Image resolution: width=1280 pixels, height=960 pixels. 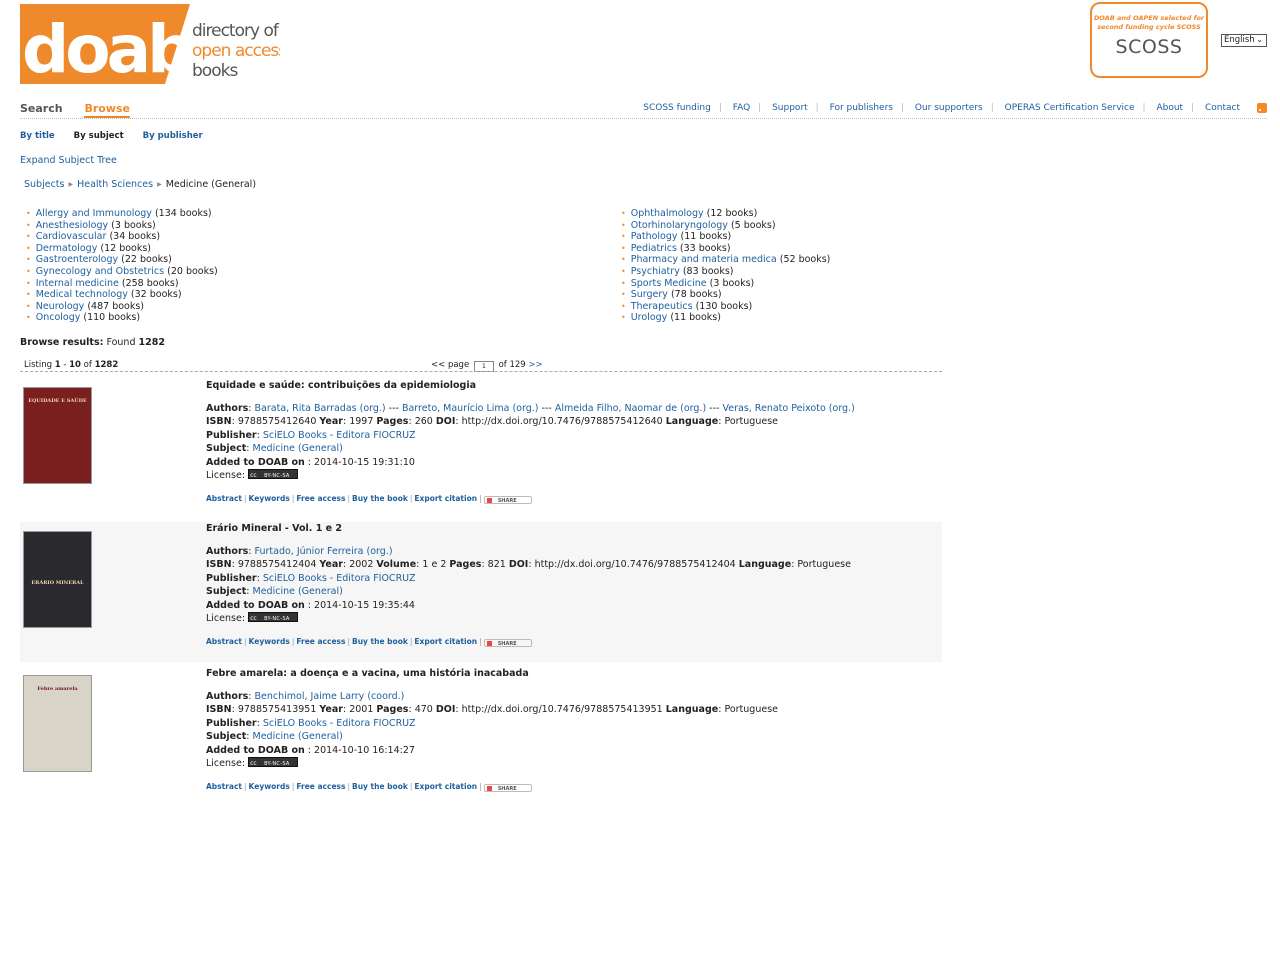 What do you see at coordinates (695, 318) in the screenshot?
I see `subject-count: (11 books)` at bounding box center [695, 318].